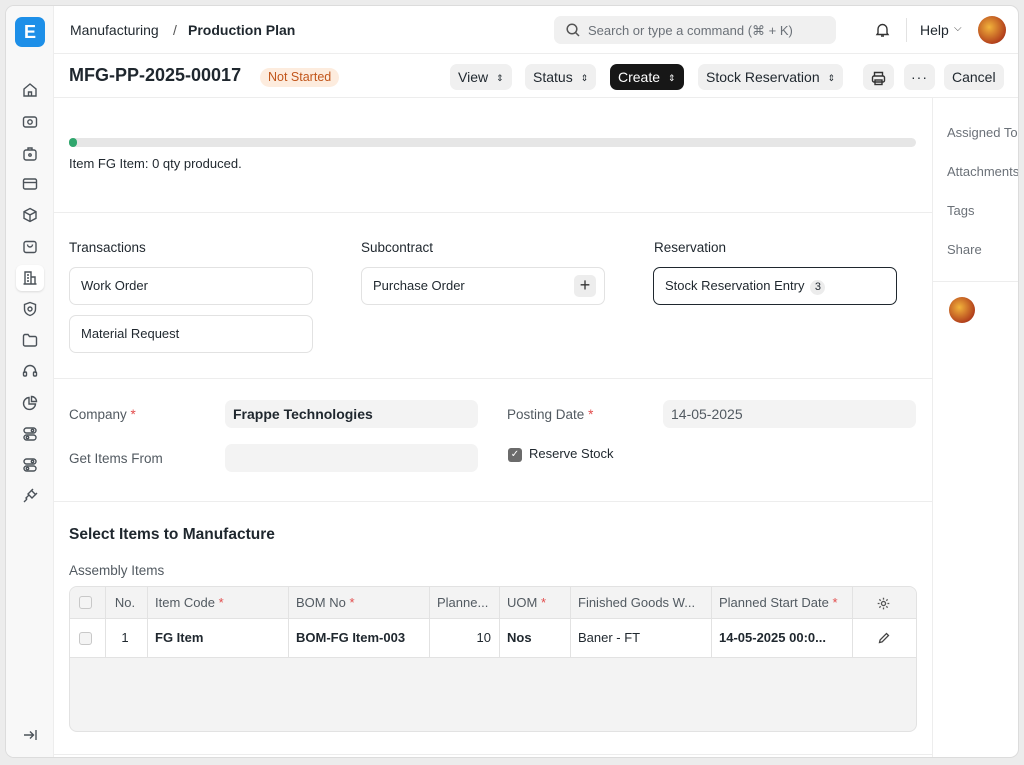 The height and width of the screenshot is (765, 1024). Describe the element at coordinates (515, 455) in the screenshot. I see `reserve-stock-checkbox: ✓` at that location.